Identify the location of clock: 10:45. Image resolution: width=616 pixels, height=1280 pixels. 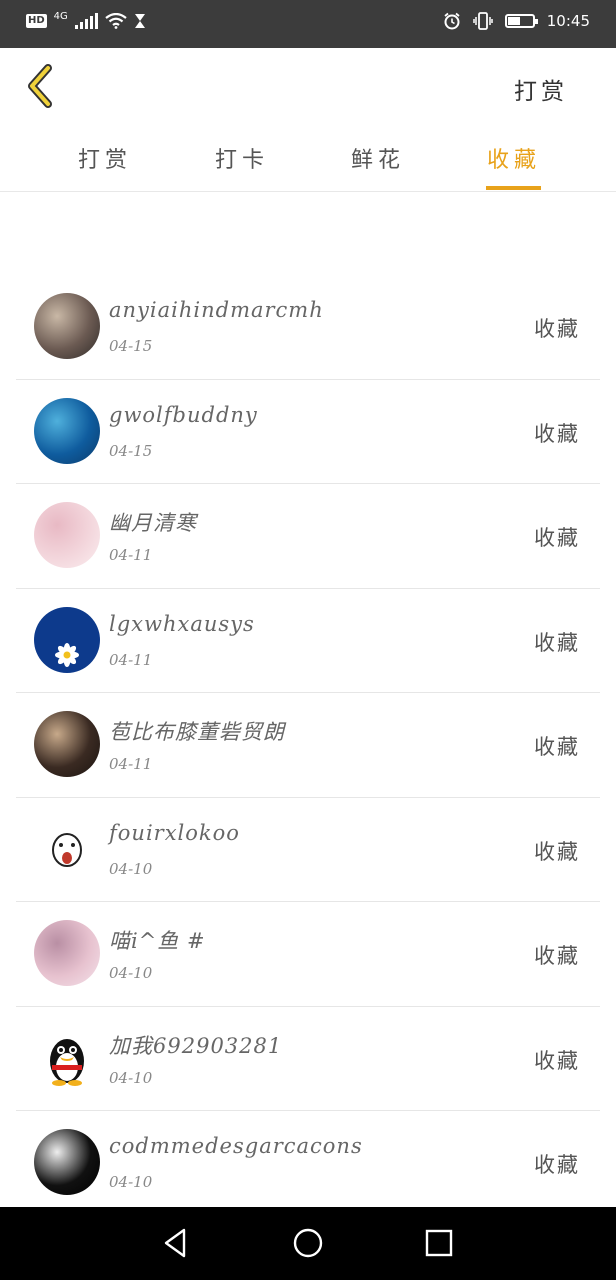
(568, 21).